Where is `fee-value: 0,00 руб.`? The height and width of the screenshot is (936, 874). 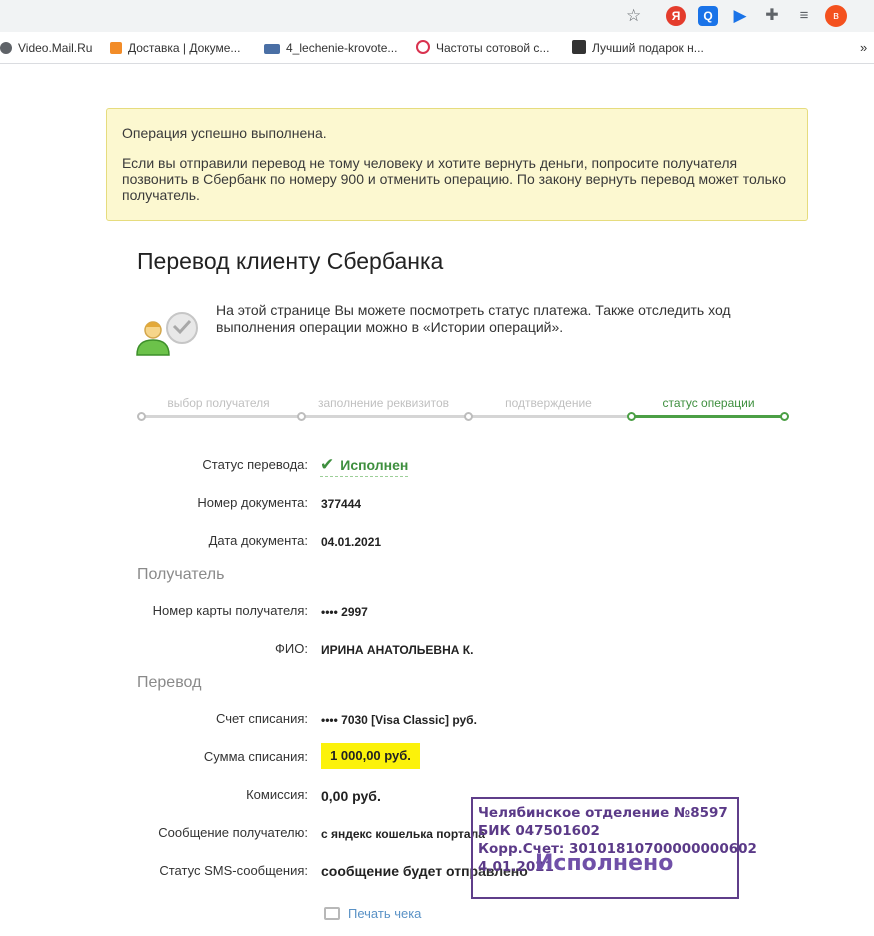
fee-value: 0,00 руб. is located at coordinates (351, 796).